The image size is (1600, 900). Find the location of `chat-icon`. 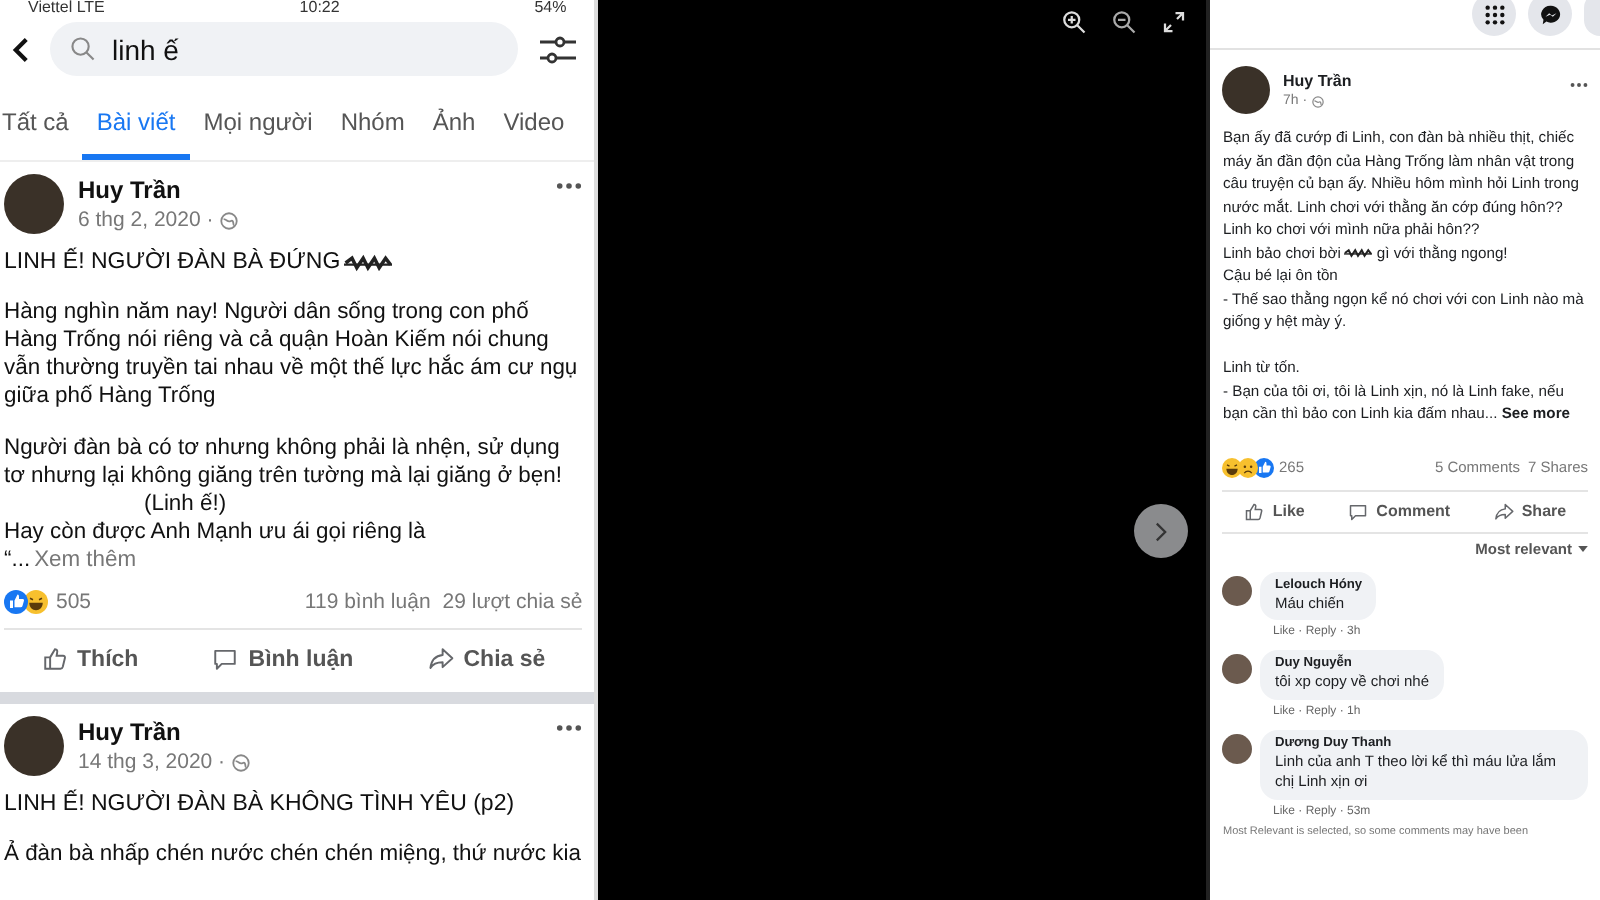

chat-icon is located at coordinates (1550, 14).